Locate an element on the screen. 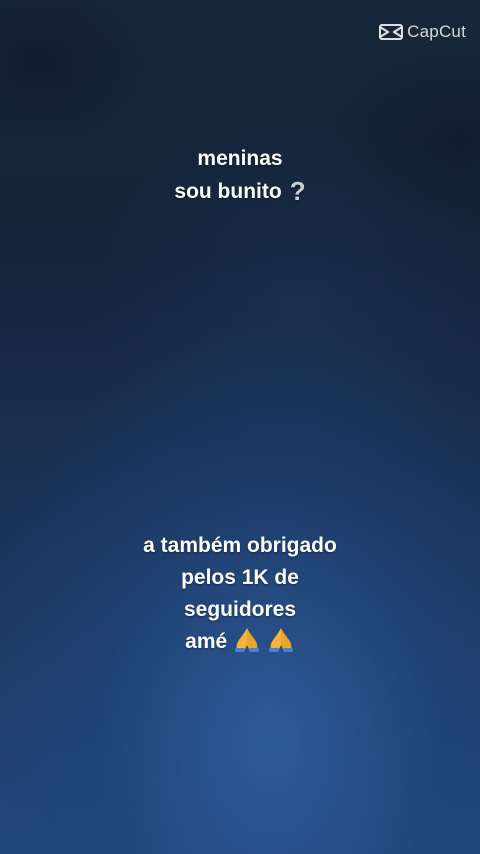 The image size is (480, 854). caption-bottom-line-4: amé is located at coordinates (240, 642).